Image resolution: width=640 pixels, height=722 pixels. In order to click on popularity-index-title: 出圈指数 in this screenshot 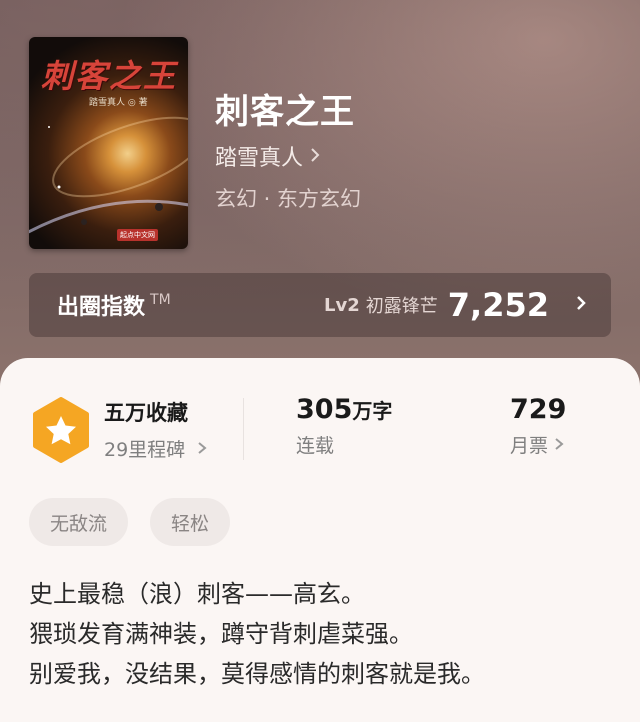, I will do `click(101, 307)`.